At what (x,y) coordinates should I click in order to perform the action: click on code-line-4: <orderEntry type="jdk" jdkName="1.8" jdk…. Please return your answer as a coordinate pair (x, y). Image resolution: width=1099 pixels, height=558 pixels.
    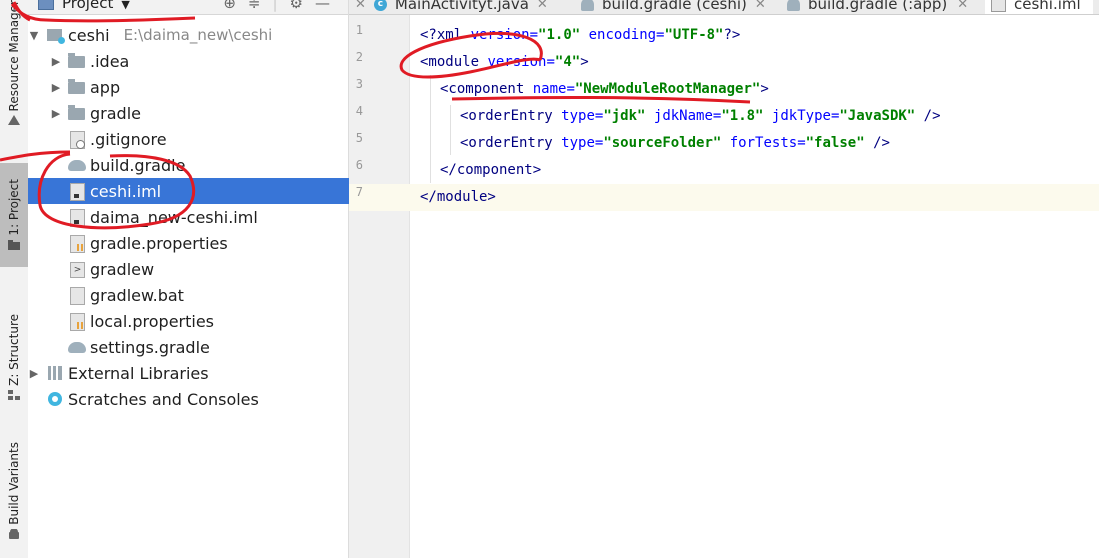
    Looking at the image, I should click on (700, 116).